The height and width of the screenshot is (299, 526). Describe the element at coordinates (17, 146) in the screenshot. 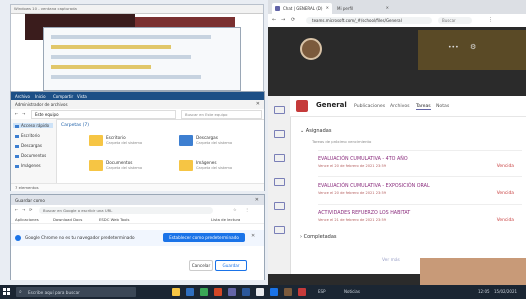

I see `download-icon` at that location.